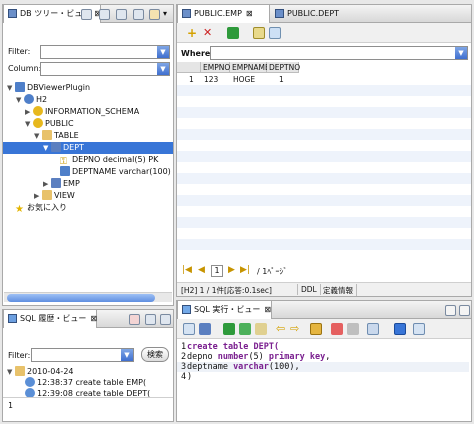 This screenshot has width=474, height=424. Describe the element at coordinates (201, 270) in the screenshot. I see `prev-page-icon: ◀` at that location.